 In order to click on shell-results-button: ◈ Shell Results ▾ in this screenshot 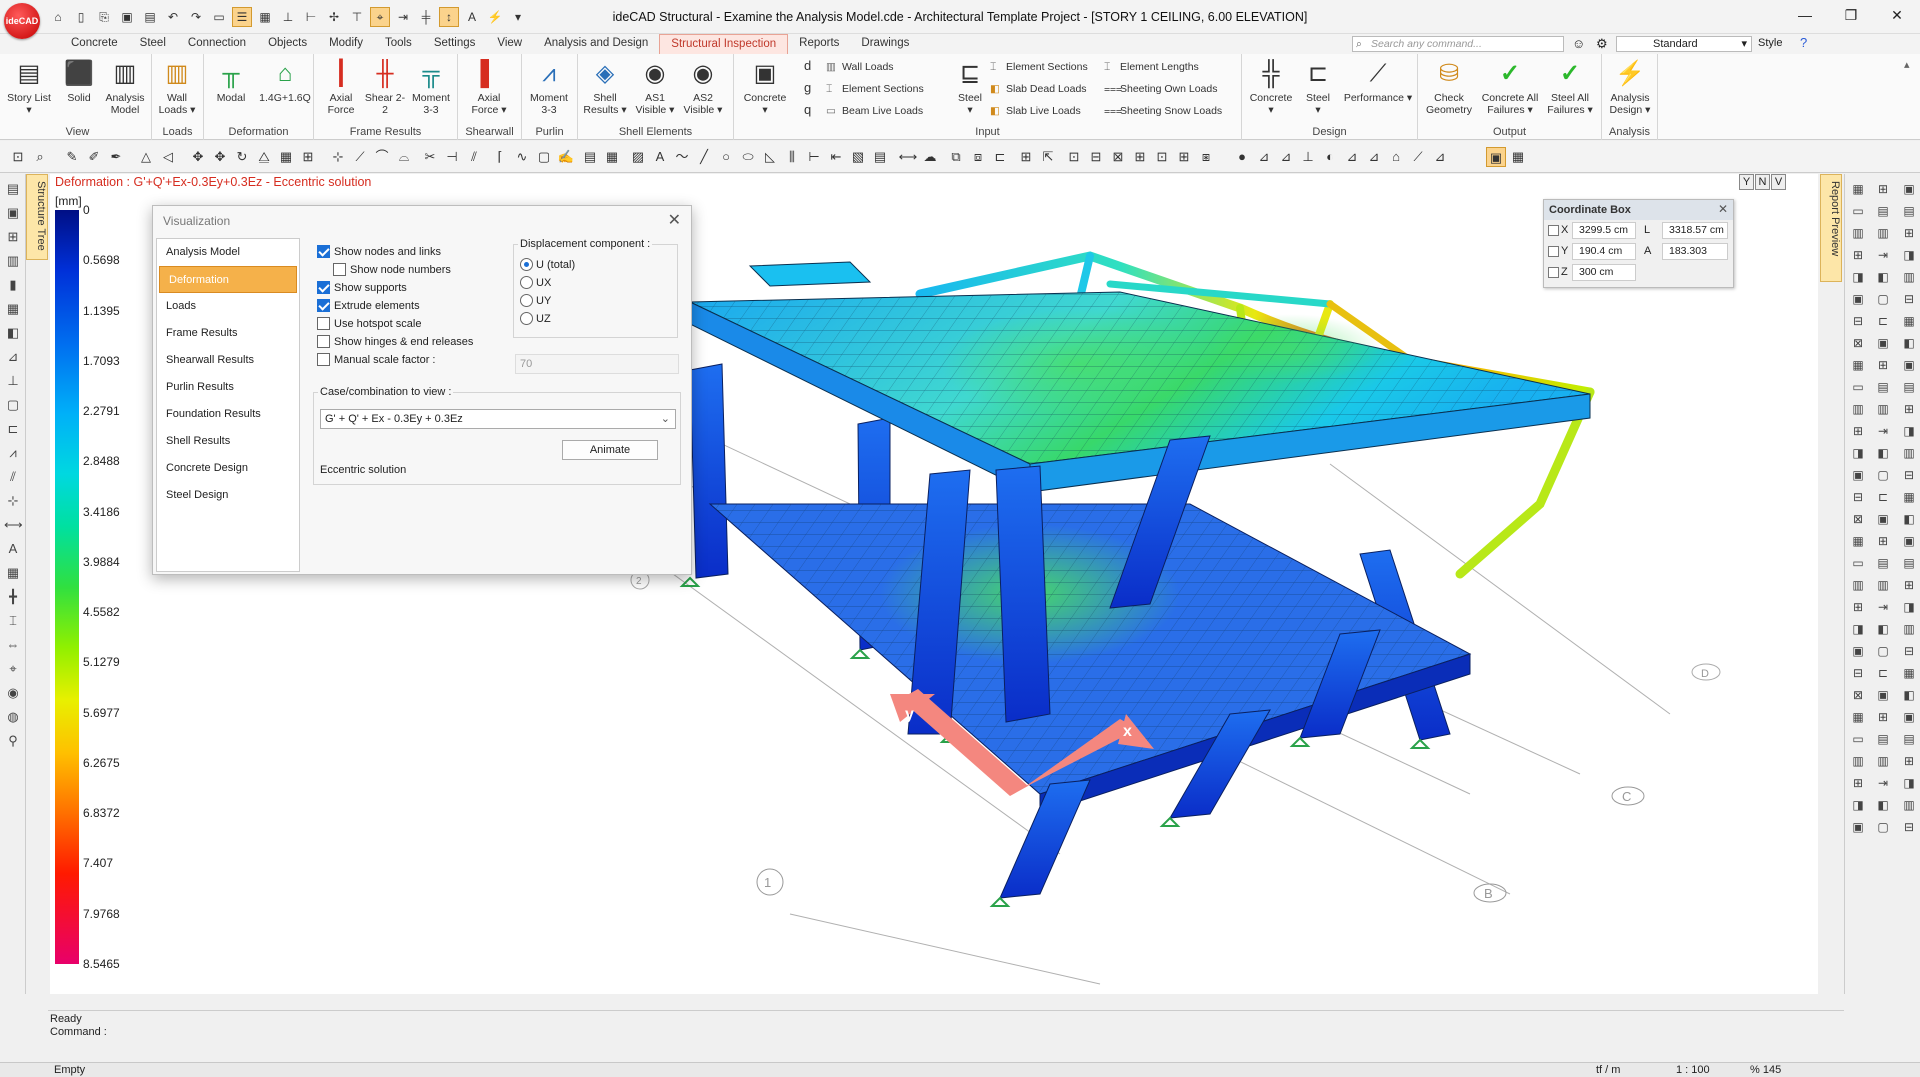, I will do `click(605, 87)`.